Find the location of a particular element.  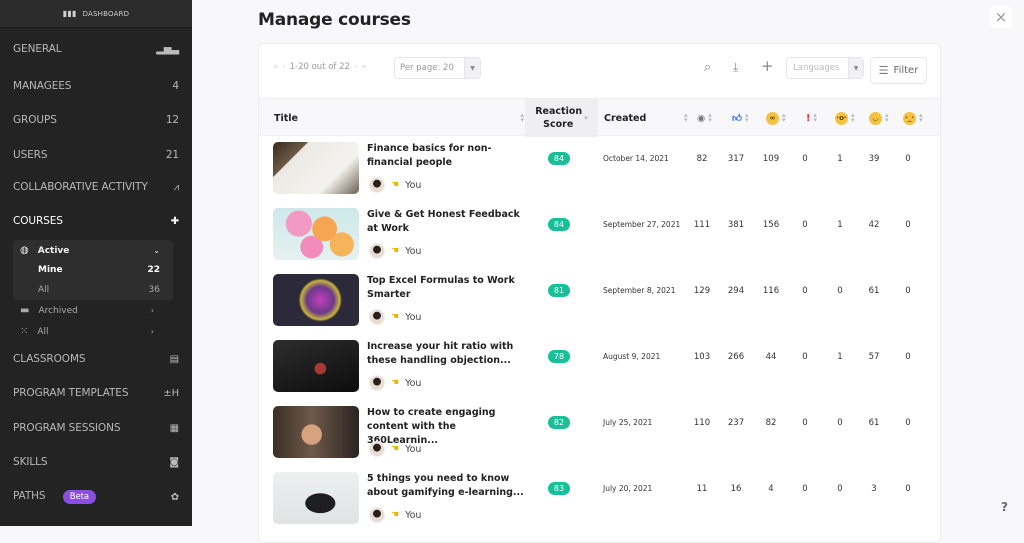

search-icon: ⌕ is located at coordinates (707, 67).